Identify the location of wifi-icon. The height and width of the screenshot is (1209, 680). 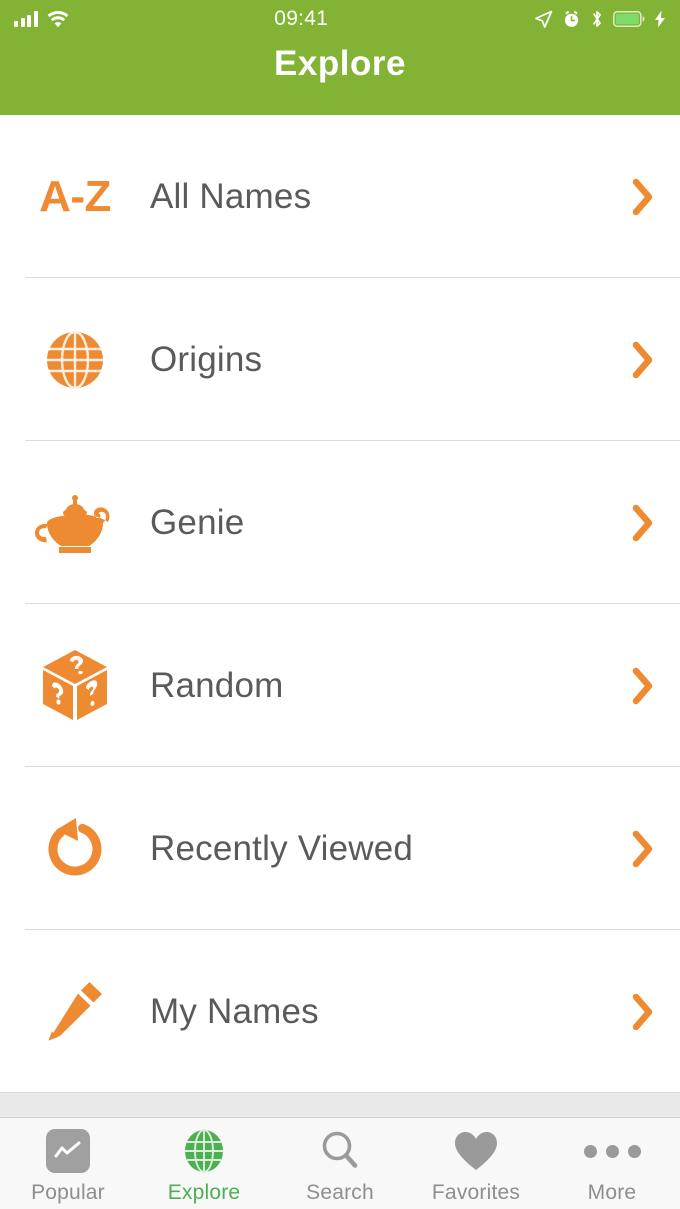
(58, 19).